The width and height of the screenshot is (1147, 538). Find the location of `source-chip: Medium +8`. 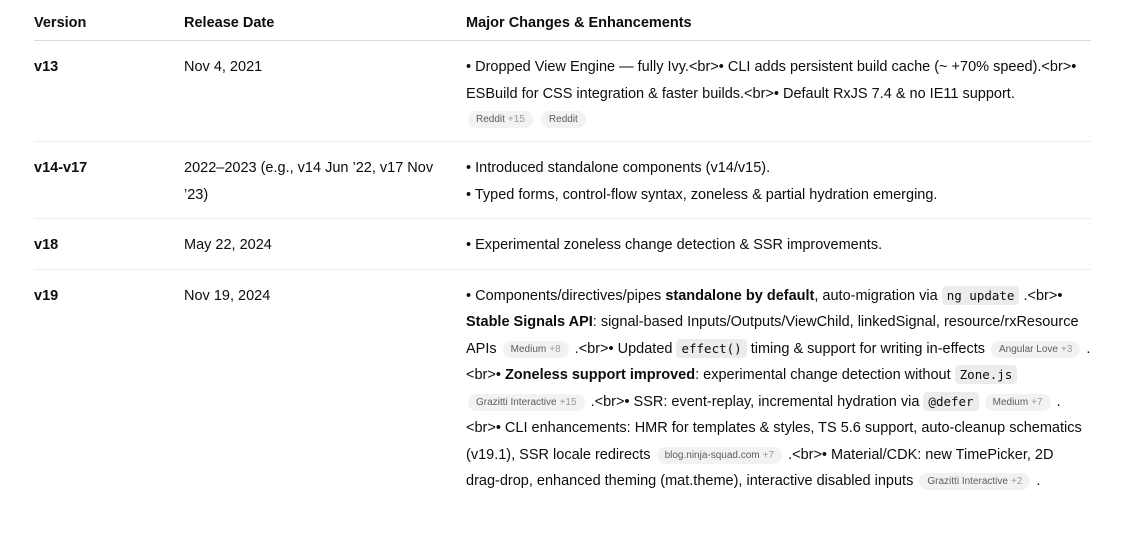

source-chip: Medium +8 is located at coordinates (535, 349).